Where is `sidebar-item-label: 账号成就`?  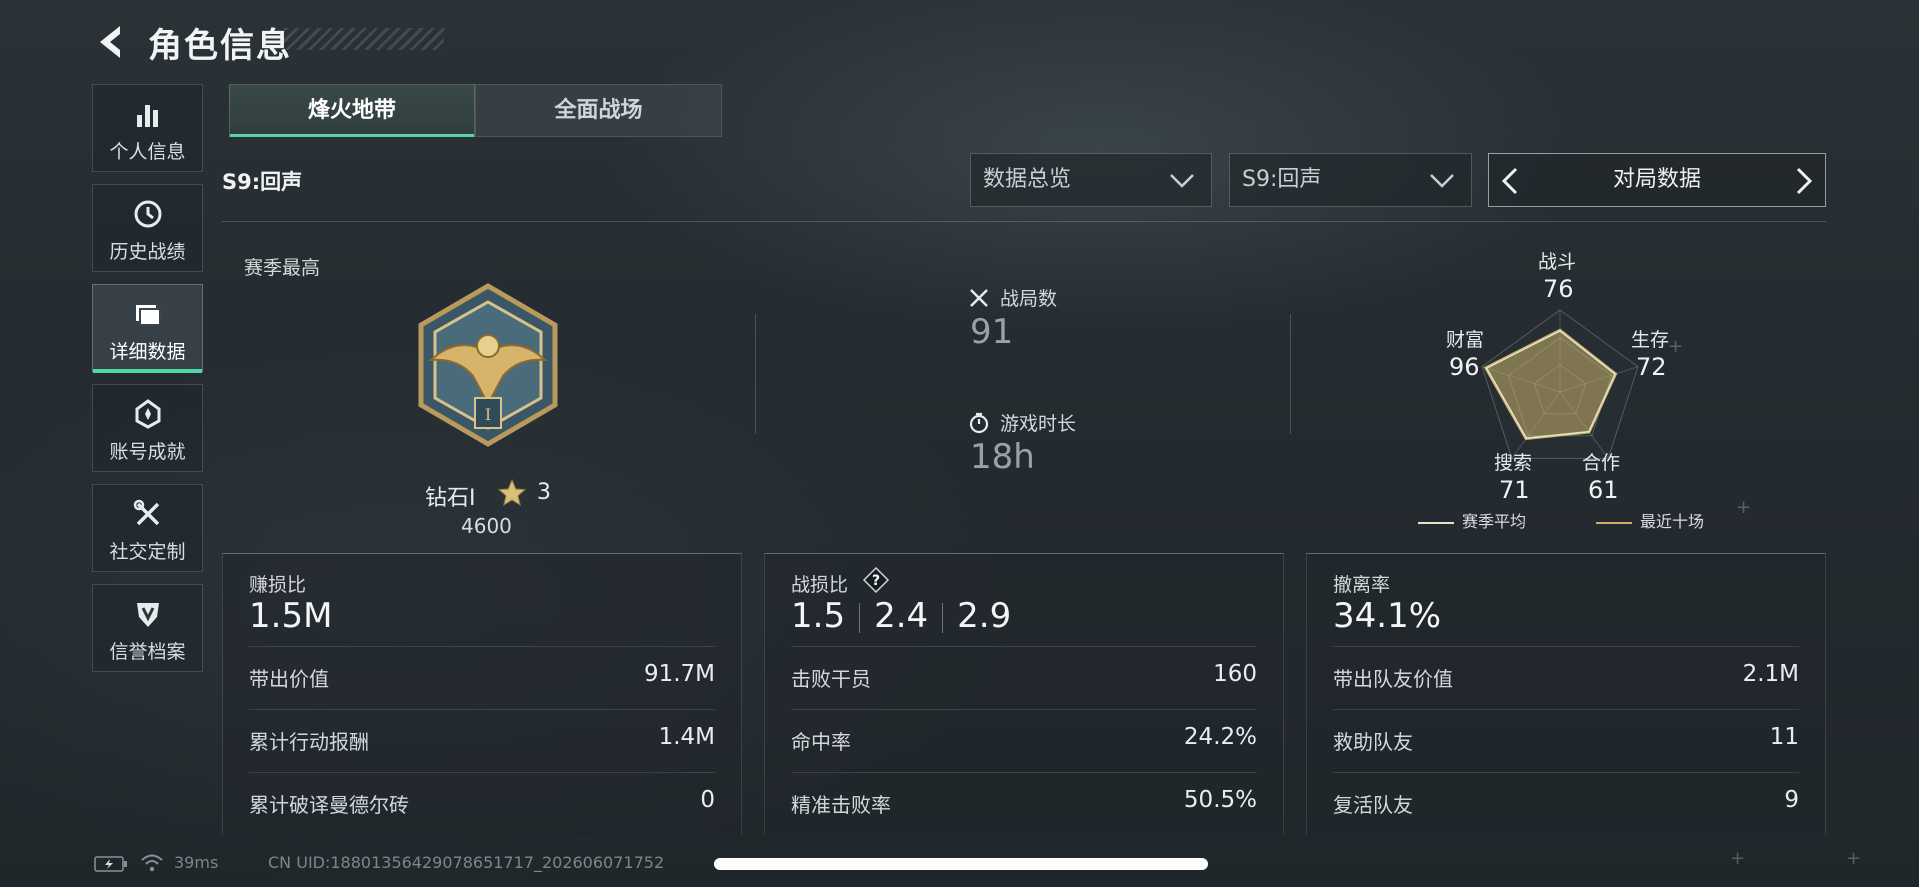
sidebar-item-label: 账号成就 is located at coordinates (147, 452).